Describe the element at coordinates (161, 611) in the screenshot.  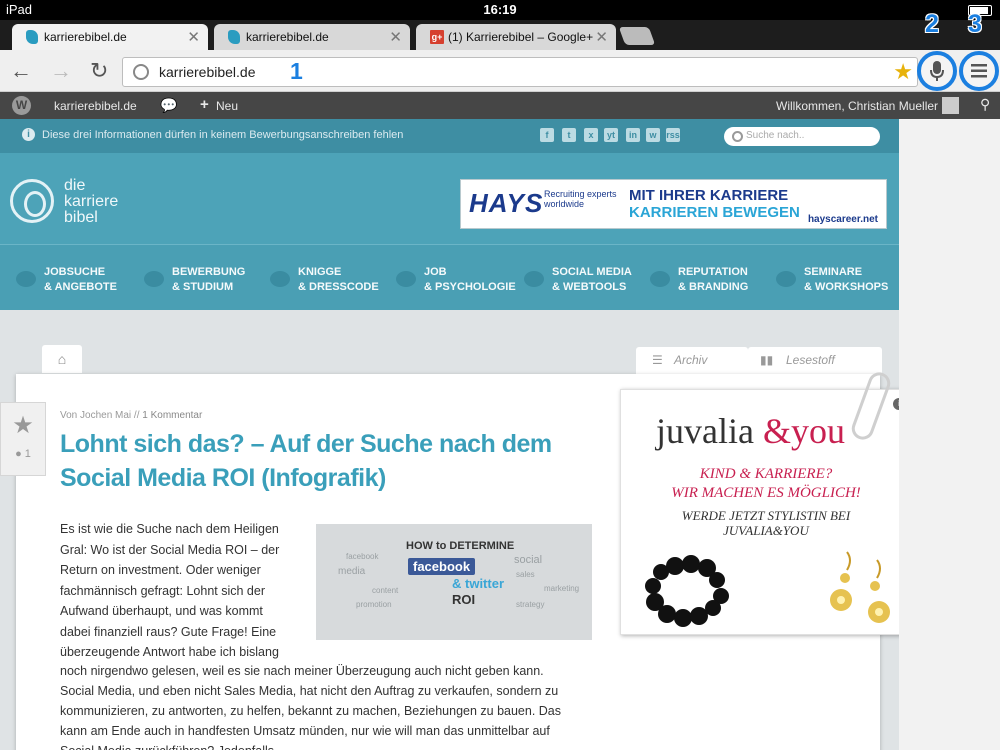
I see `text-line: Aufwand überhaupt, und was kommt` at that location.